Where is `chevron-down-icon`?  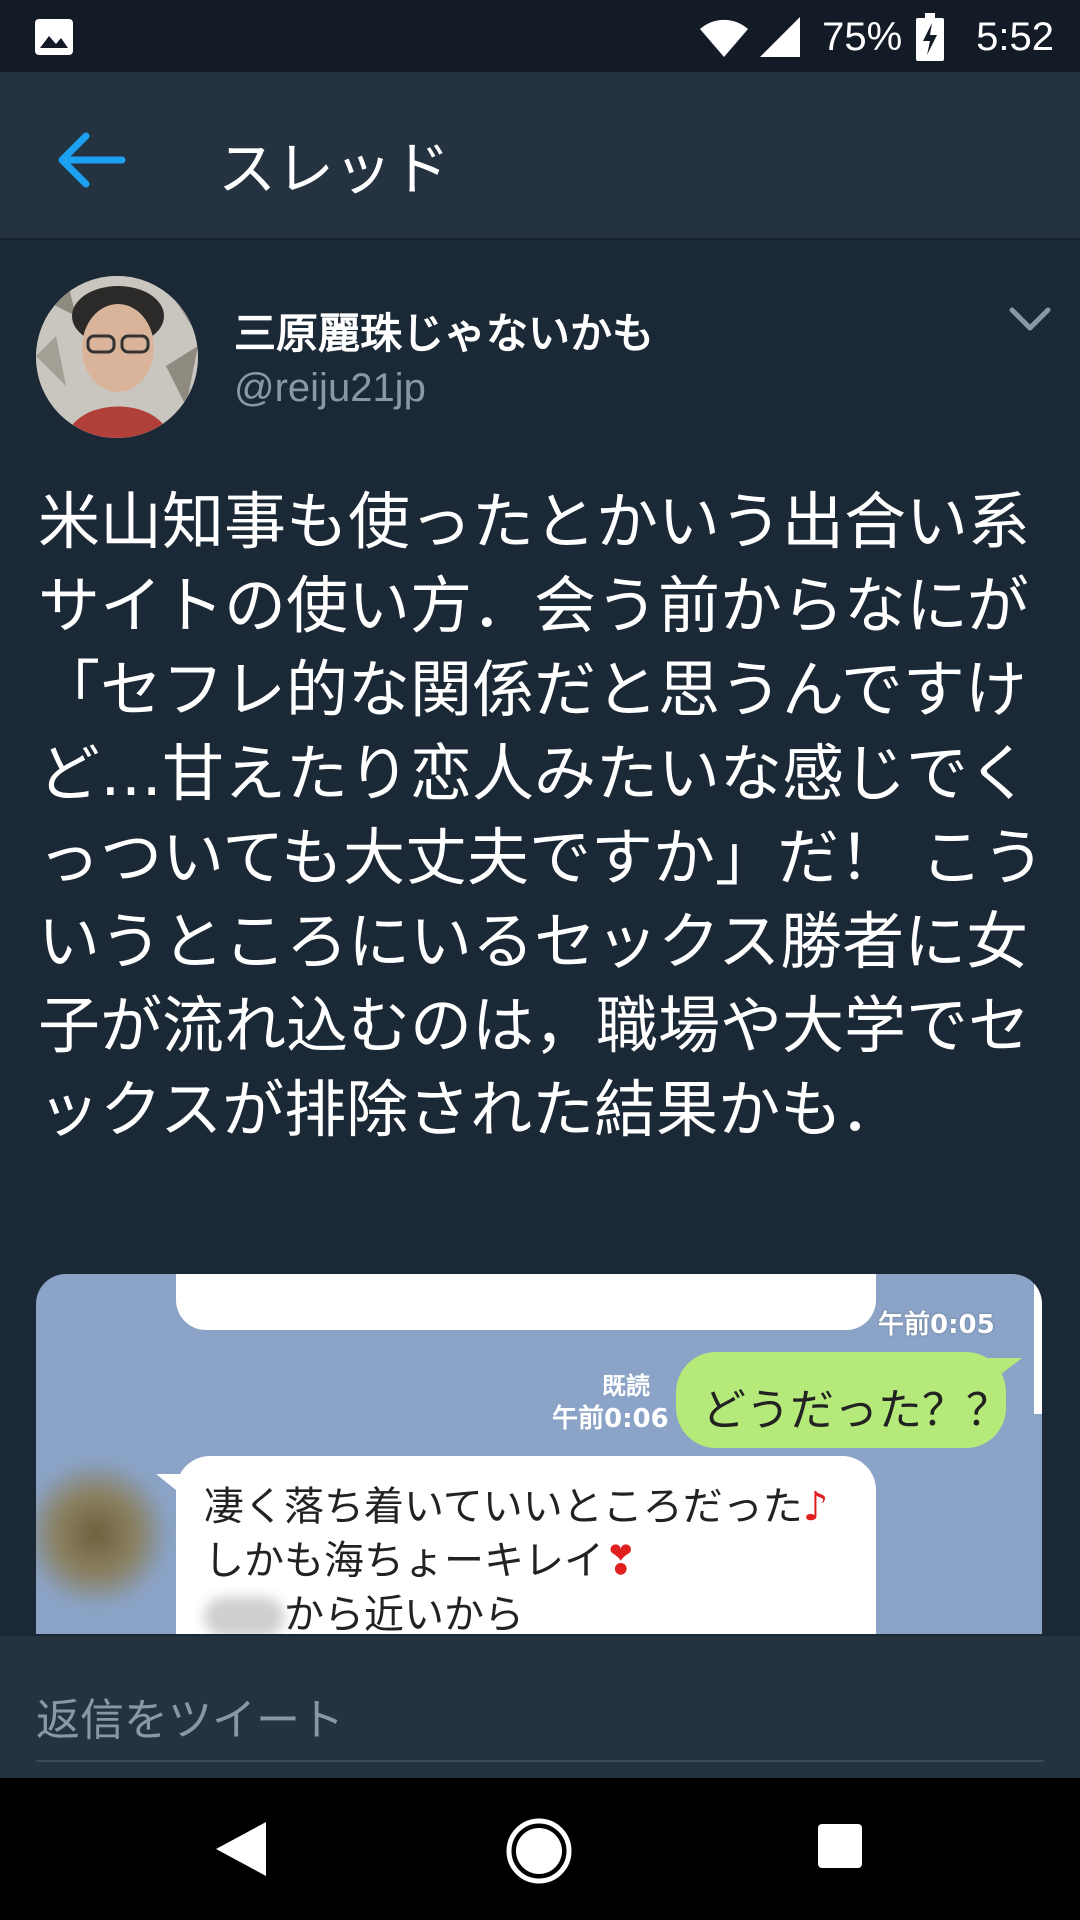
chevron-down-icon is located at coordinates (1030, 319).